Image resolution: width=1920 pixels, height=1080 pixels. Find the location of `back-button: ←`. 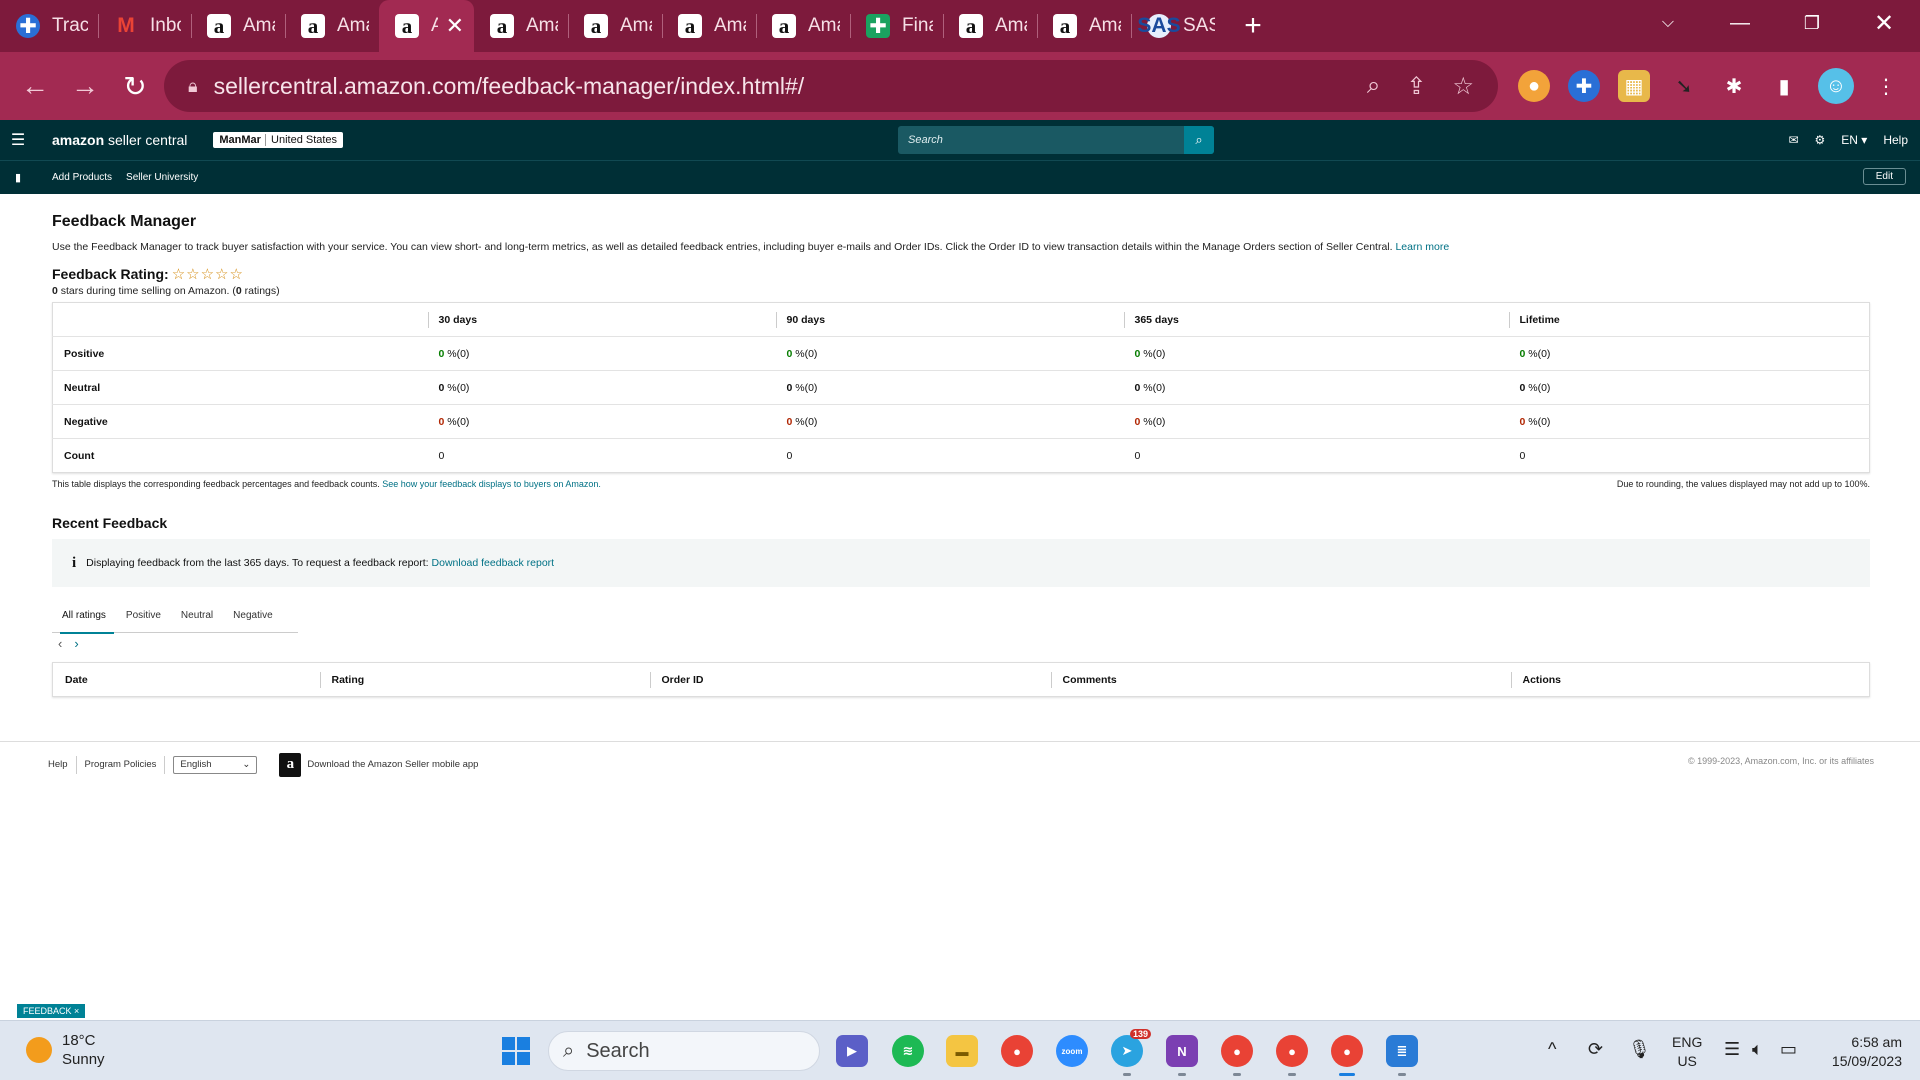

back-button: ← is located at coordinates (35, 86).